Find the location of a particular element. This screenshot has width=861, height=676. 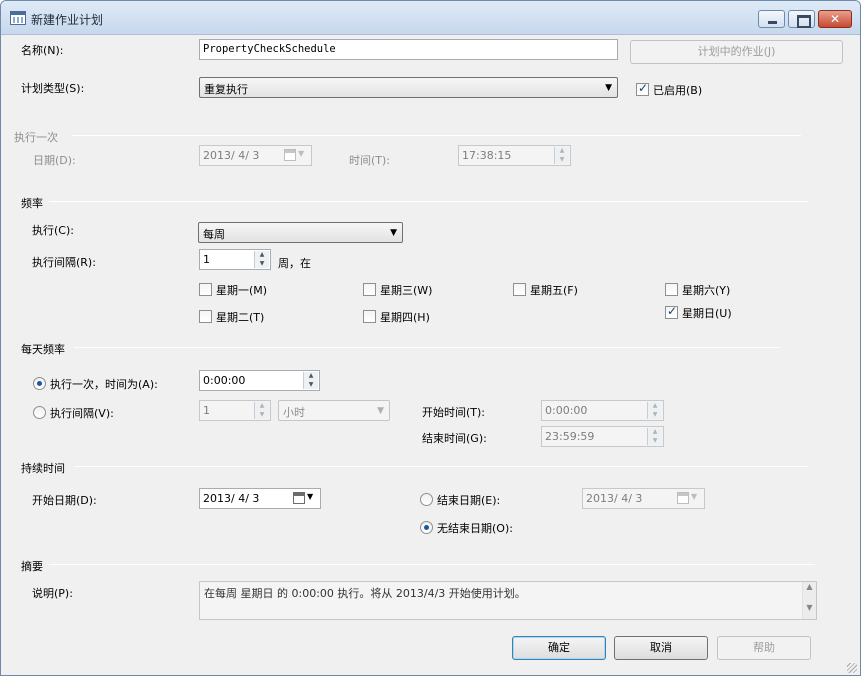

daily-end-time-value: 23:59:59 is located at coordinates (570, 436).